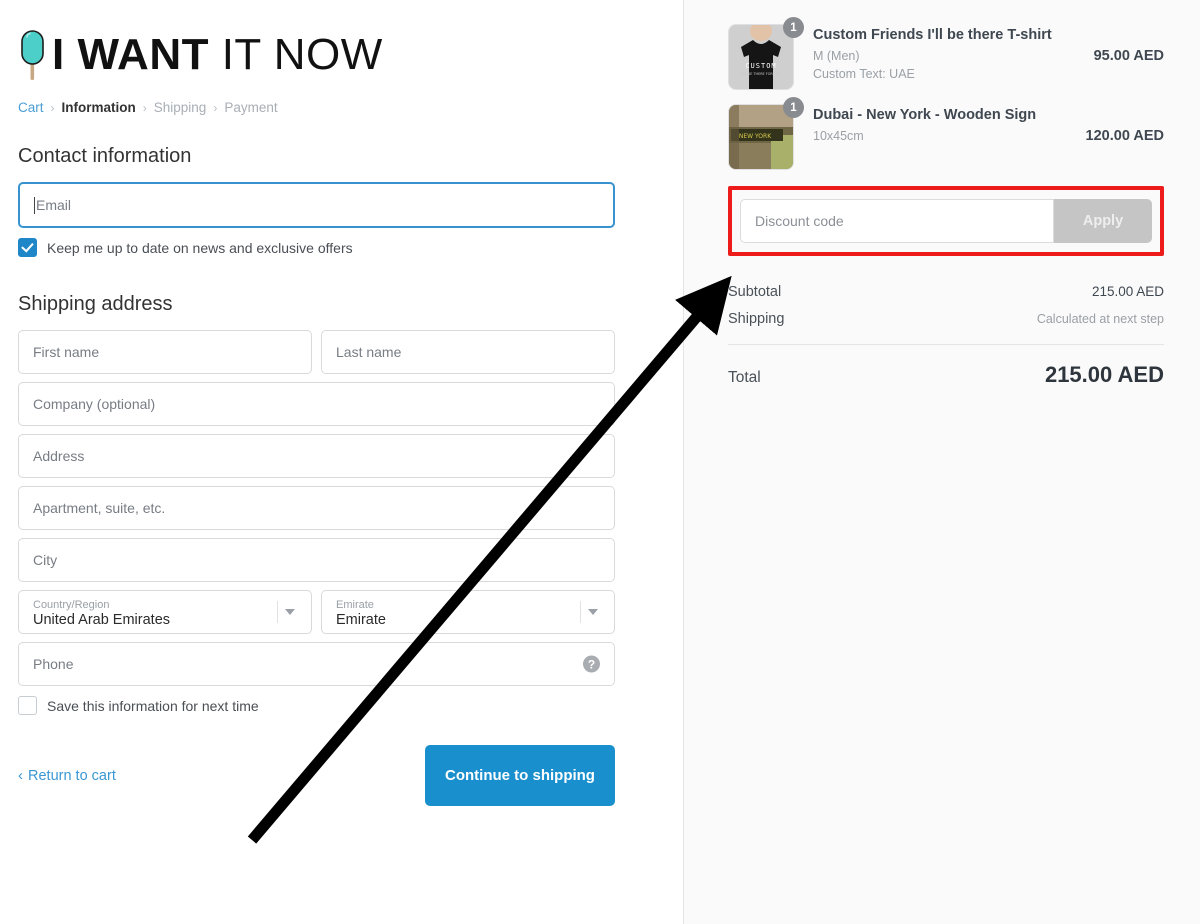  What do you see at coordinates (760, 66) in the screenshot?
I see `svg-text: CUSTOM` at bounding box center [760, 66].